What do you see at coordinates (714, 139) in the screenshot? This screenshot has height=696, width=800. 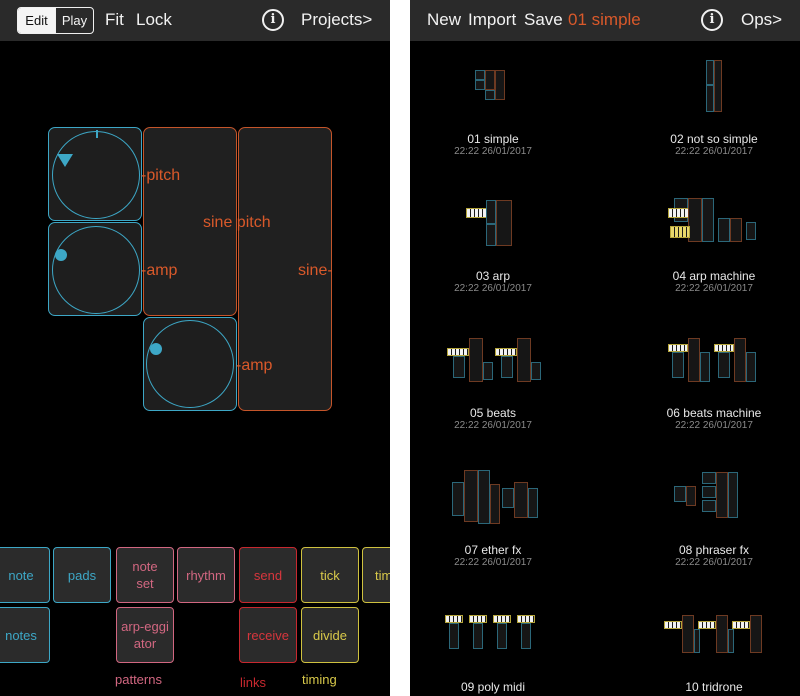 I see `project-name: 02 not so simple` at bounding box center [714, 139].